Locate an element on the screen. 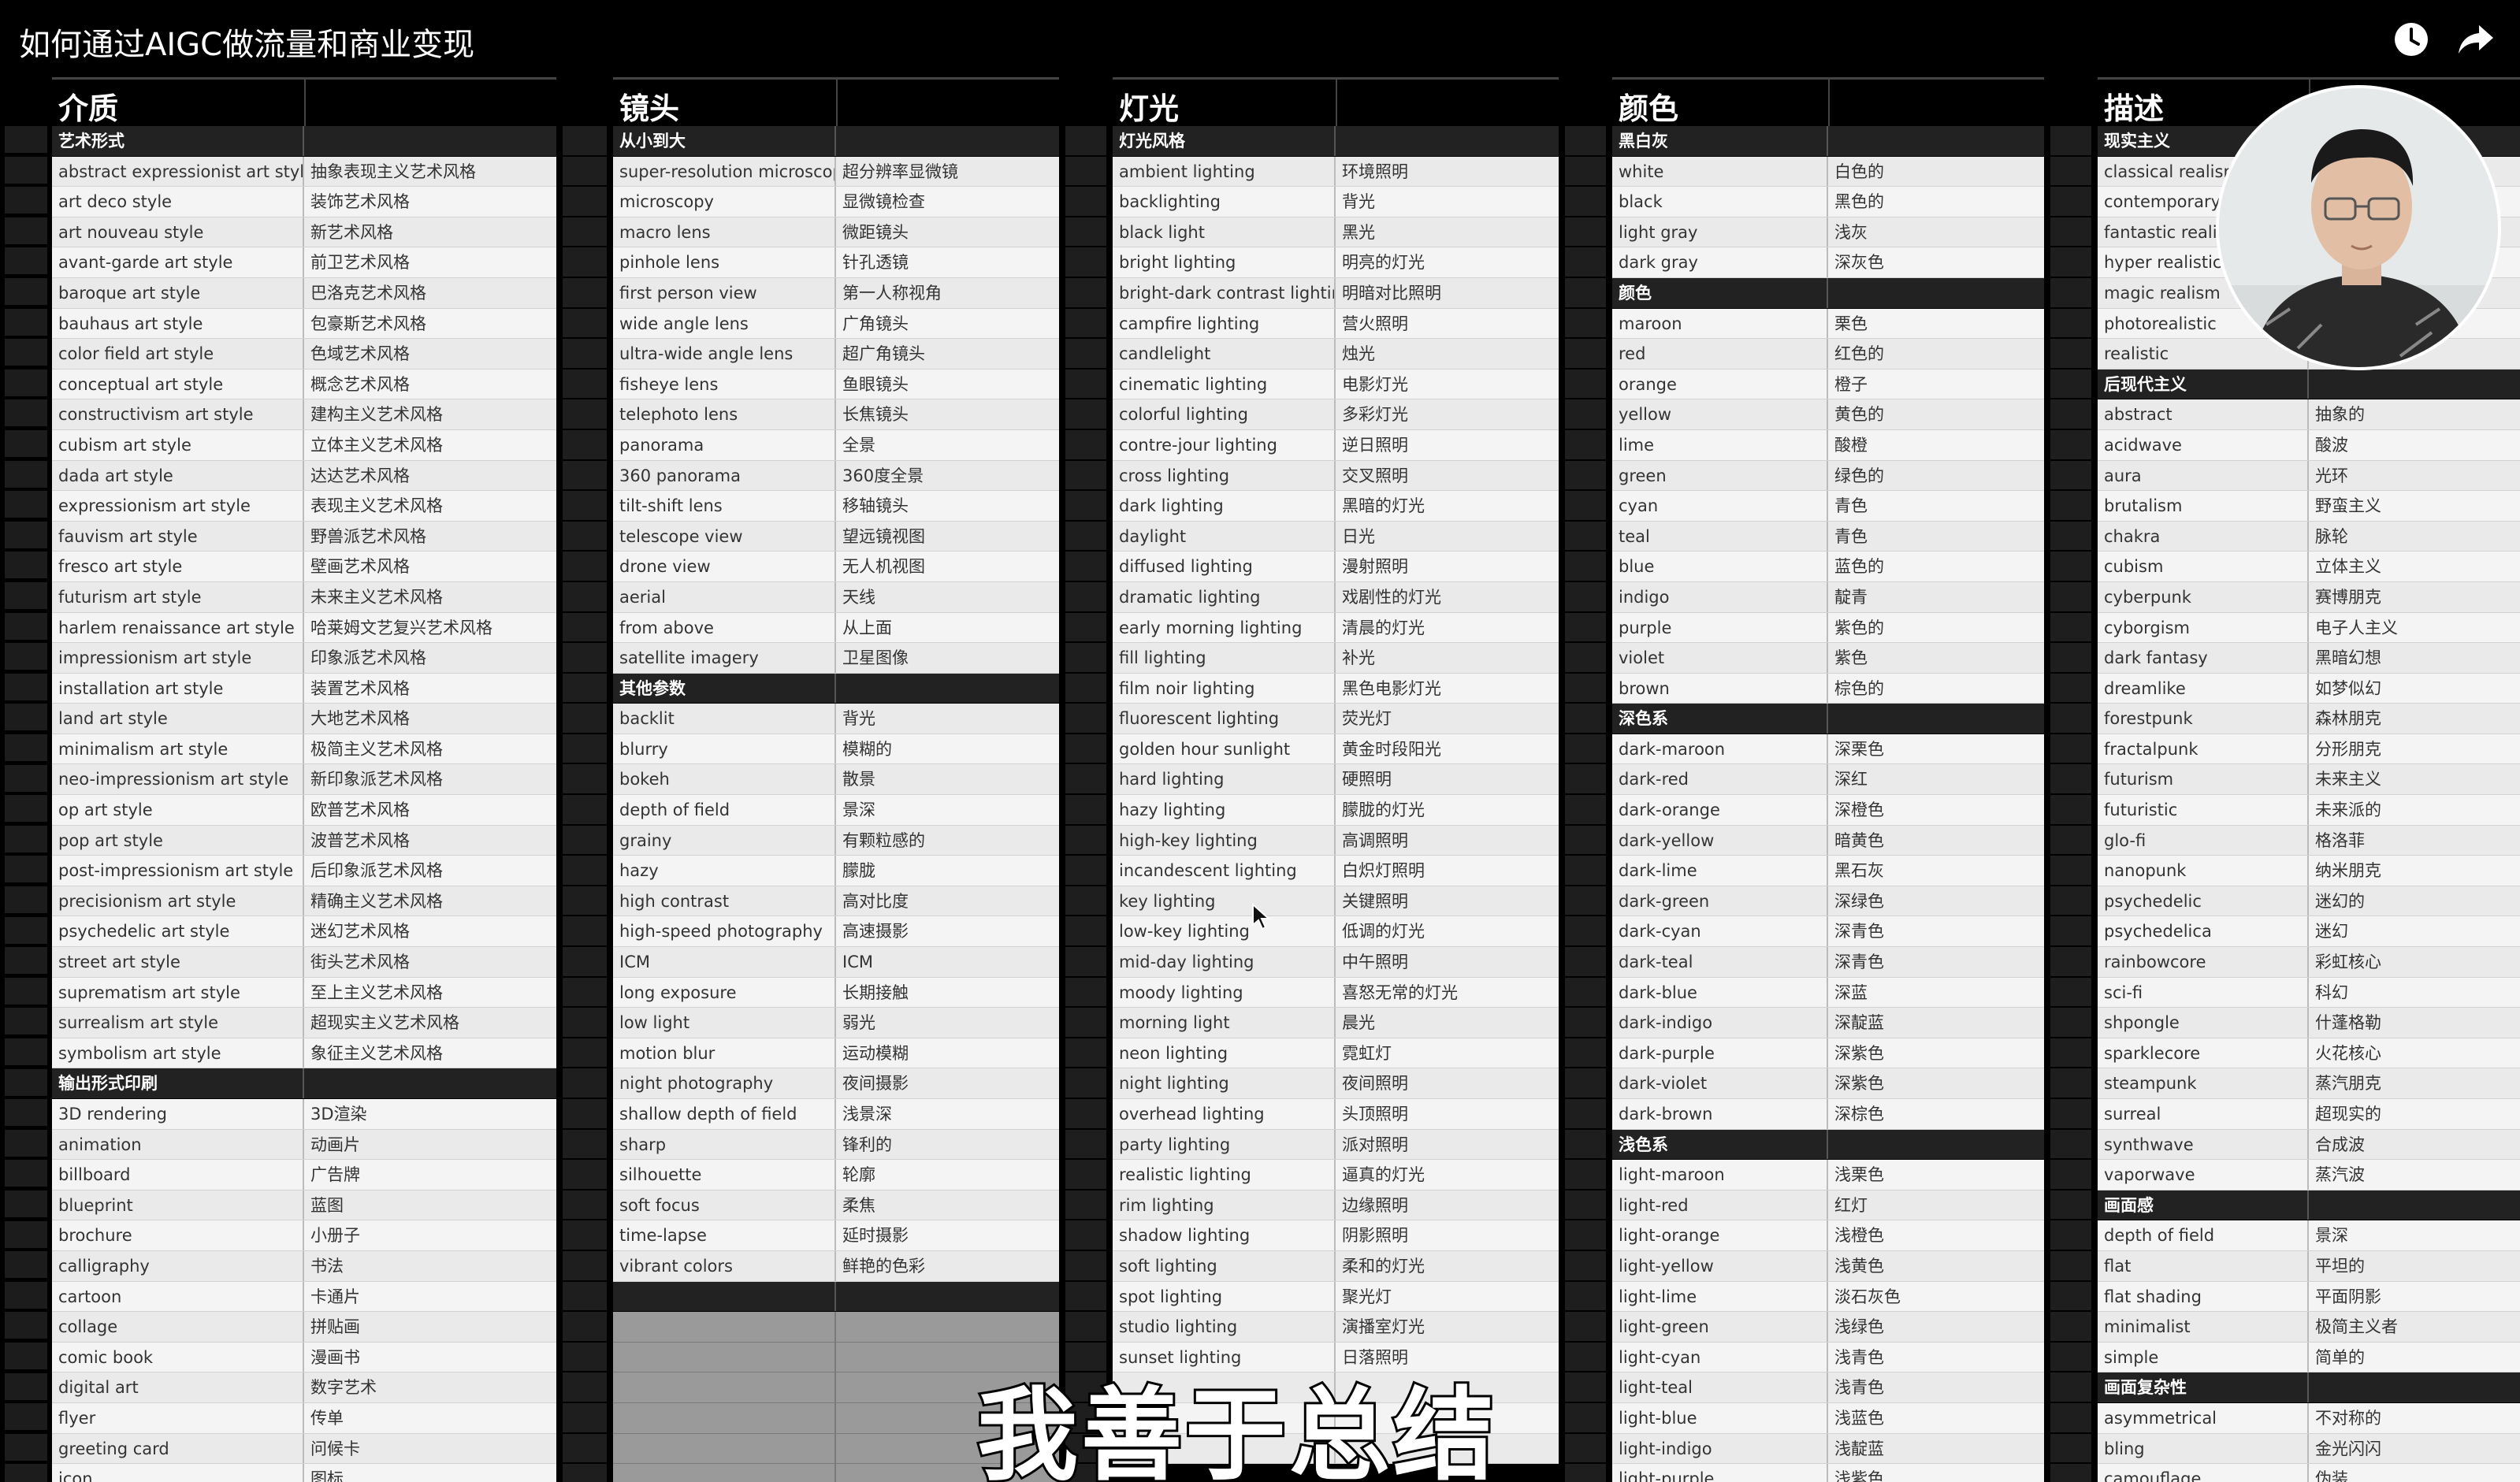 The image size is (2520, 1482). english-term-cell is located at coordinates (724, 1327).